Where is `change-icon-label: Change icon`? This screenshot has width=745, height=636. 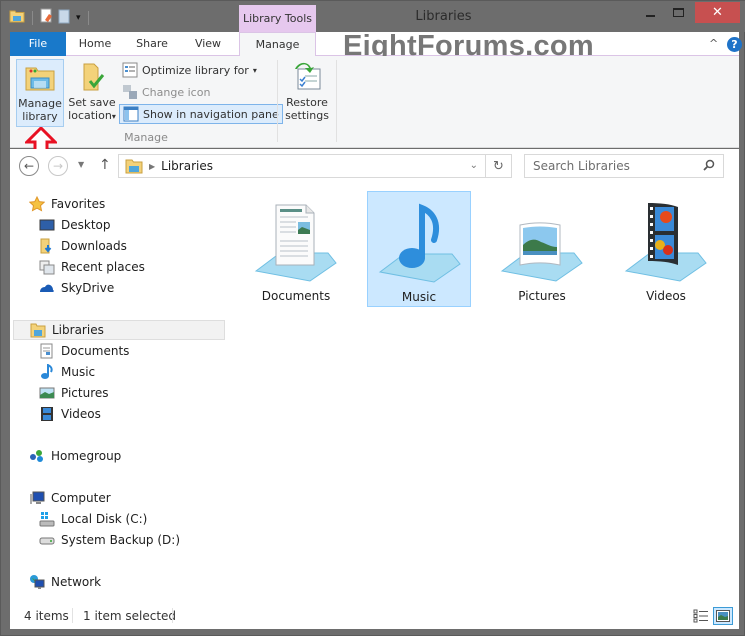 change-icon-label: Change icon is located at coordinates (176, 92).